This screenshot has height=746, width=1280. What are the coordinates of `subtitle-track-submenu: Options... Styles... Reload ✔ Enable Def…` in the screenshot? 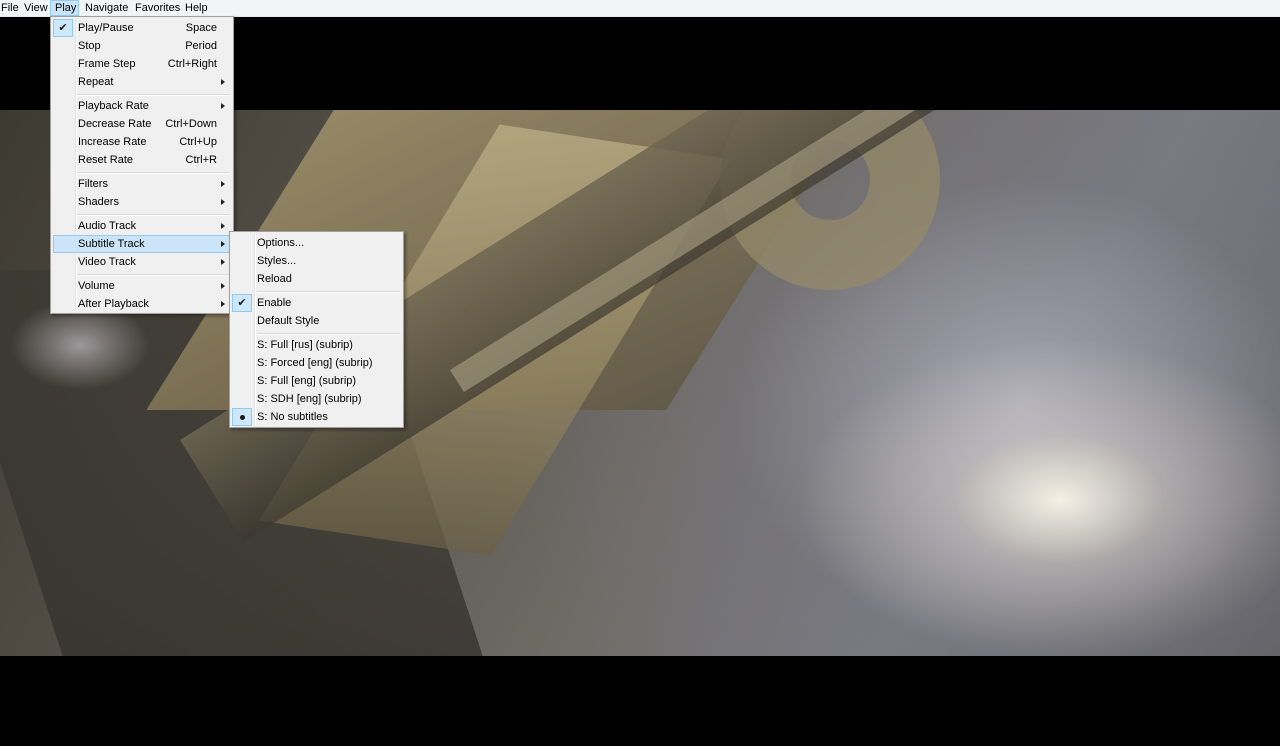 It's located at (316, 329).